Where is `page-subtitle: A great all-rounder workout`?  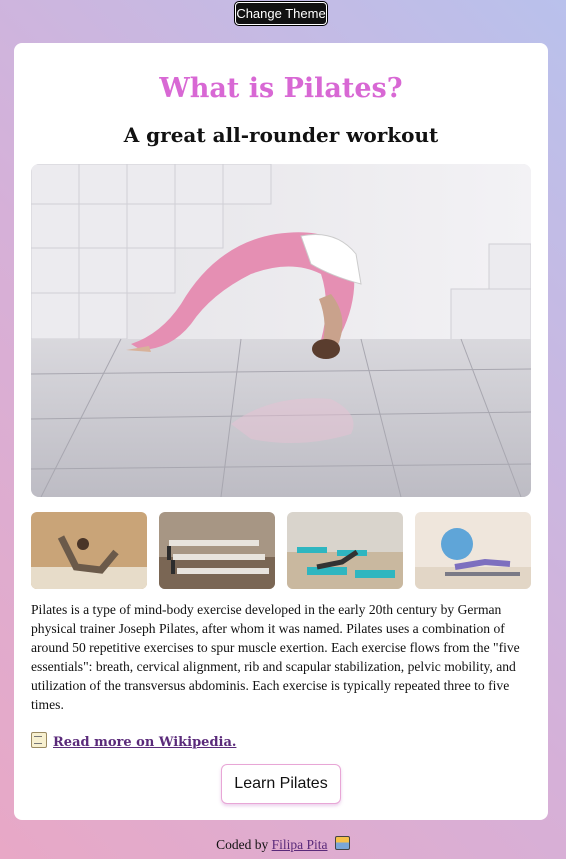 page-subtitle: A great all-rounder workout is located at coordinates (281, 135).